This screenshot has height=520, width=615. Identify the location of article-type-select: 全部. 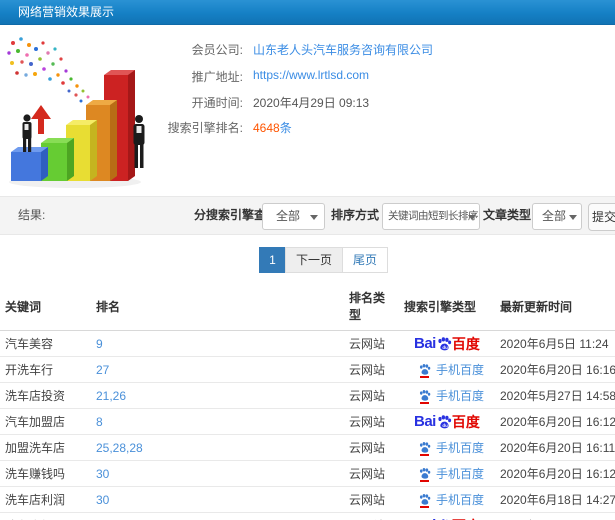
(557, 216).